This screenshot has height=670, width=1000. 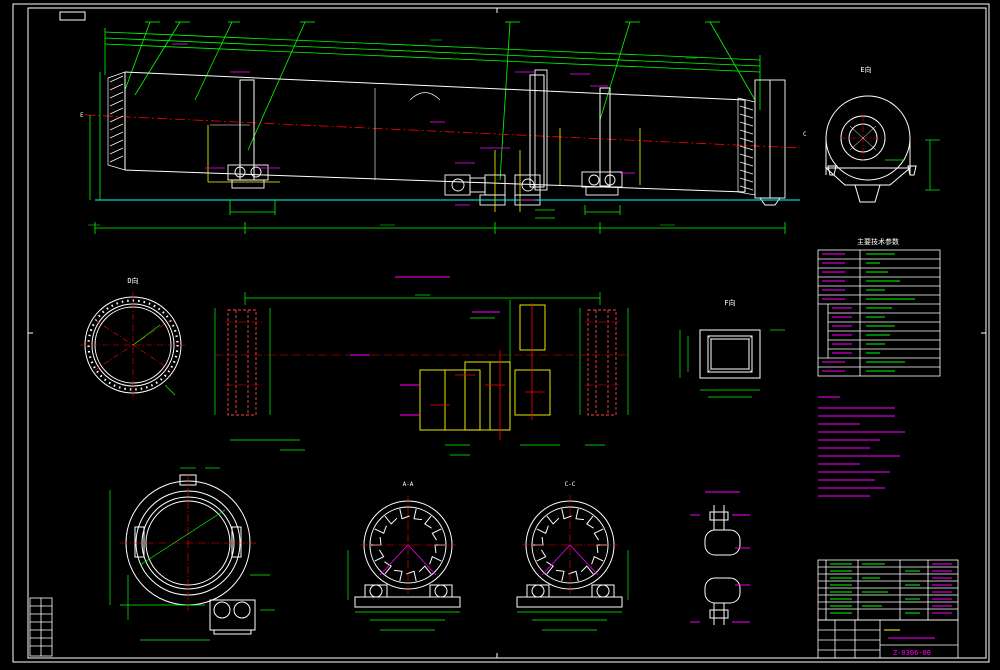 What do you see at coordinates (425, 96) in the screenshot?
I see `drum-arc-mark` at bounding box center [425, 96].